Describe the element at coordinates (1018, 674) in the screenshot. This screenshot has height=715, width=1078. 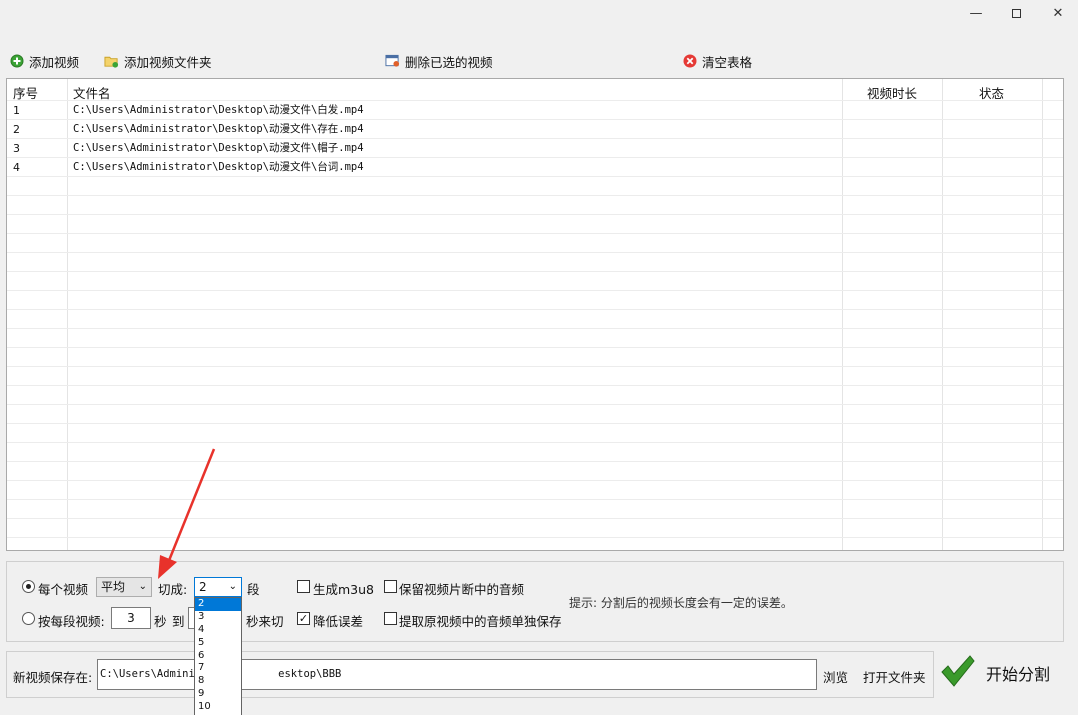
I see `start-split-label: 开始分割` at that location.